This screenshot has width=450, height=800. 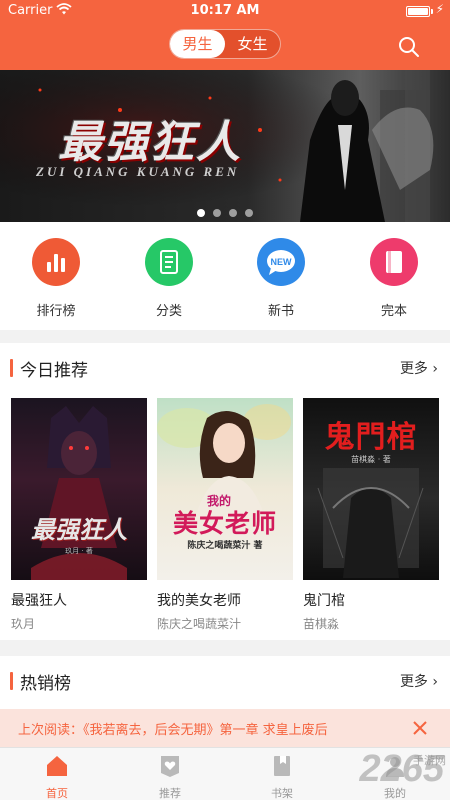 I want to click on tab-bookshelf: 书架, so click(x=282, y=777).